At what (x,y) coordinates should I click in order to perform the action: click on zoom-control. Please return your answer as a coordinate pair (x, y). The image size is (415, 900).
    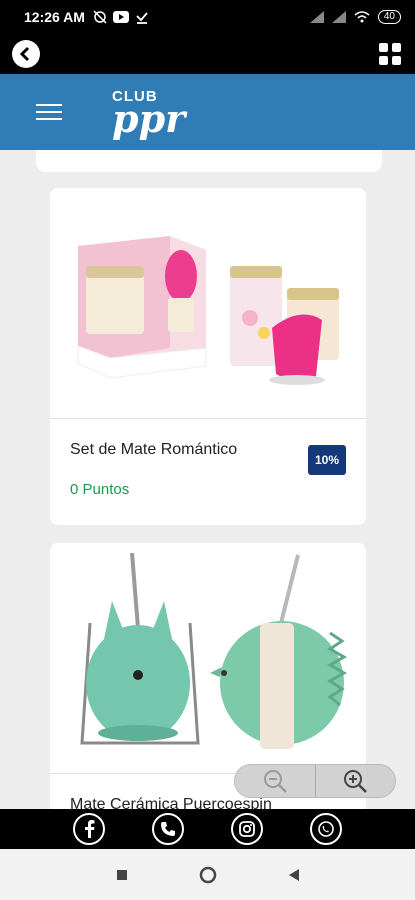
    Looking at the image, I should click on (315, 781).